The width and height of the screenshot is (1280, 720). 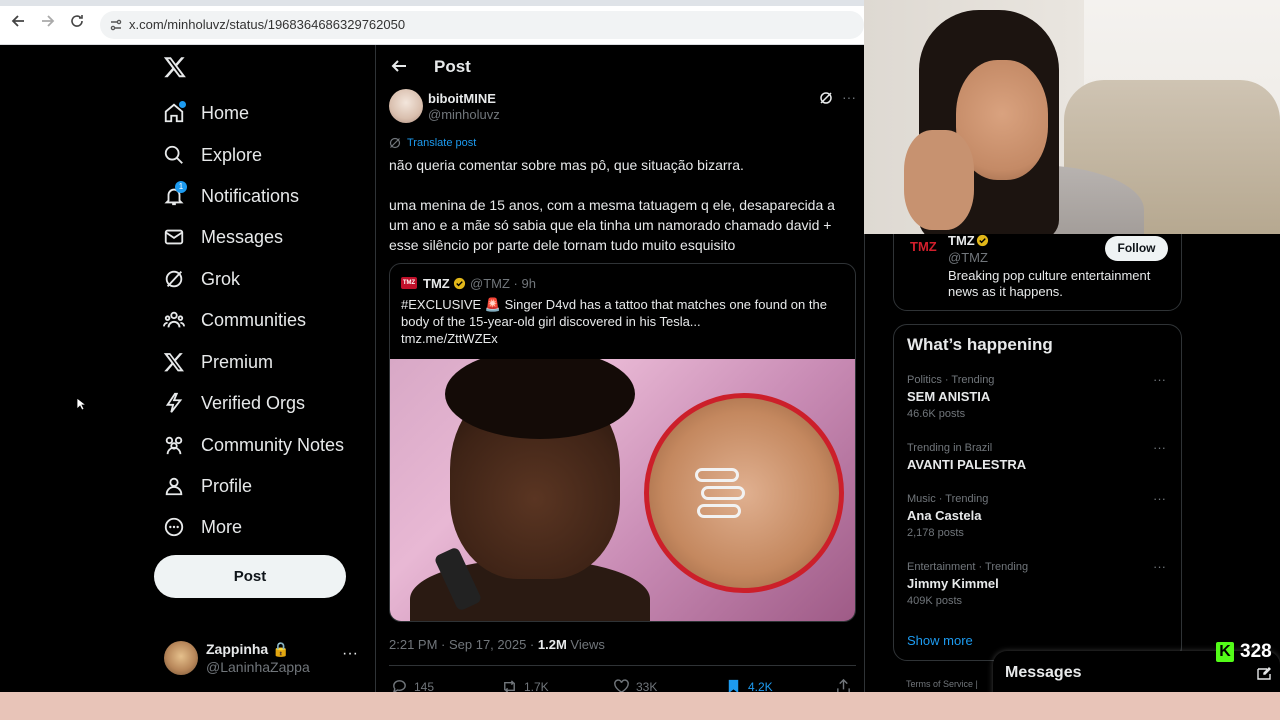 I want to click on repost-count: 1.7K, so click(x=536, y=686).